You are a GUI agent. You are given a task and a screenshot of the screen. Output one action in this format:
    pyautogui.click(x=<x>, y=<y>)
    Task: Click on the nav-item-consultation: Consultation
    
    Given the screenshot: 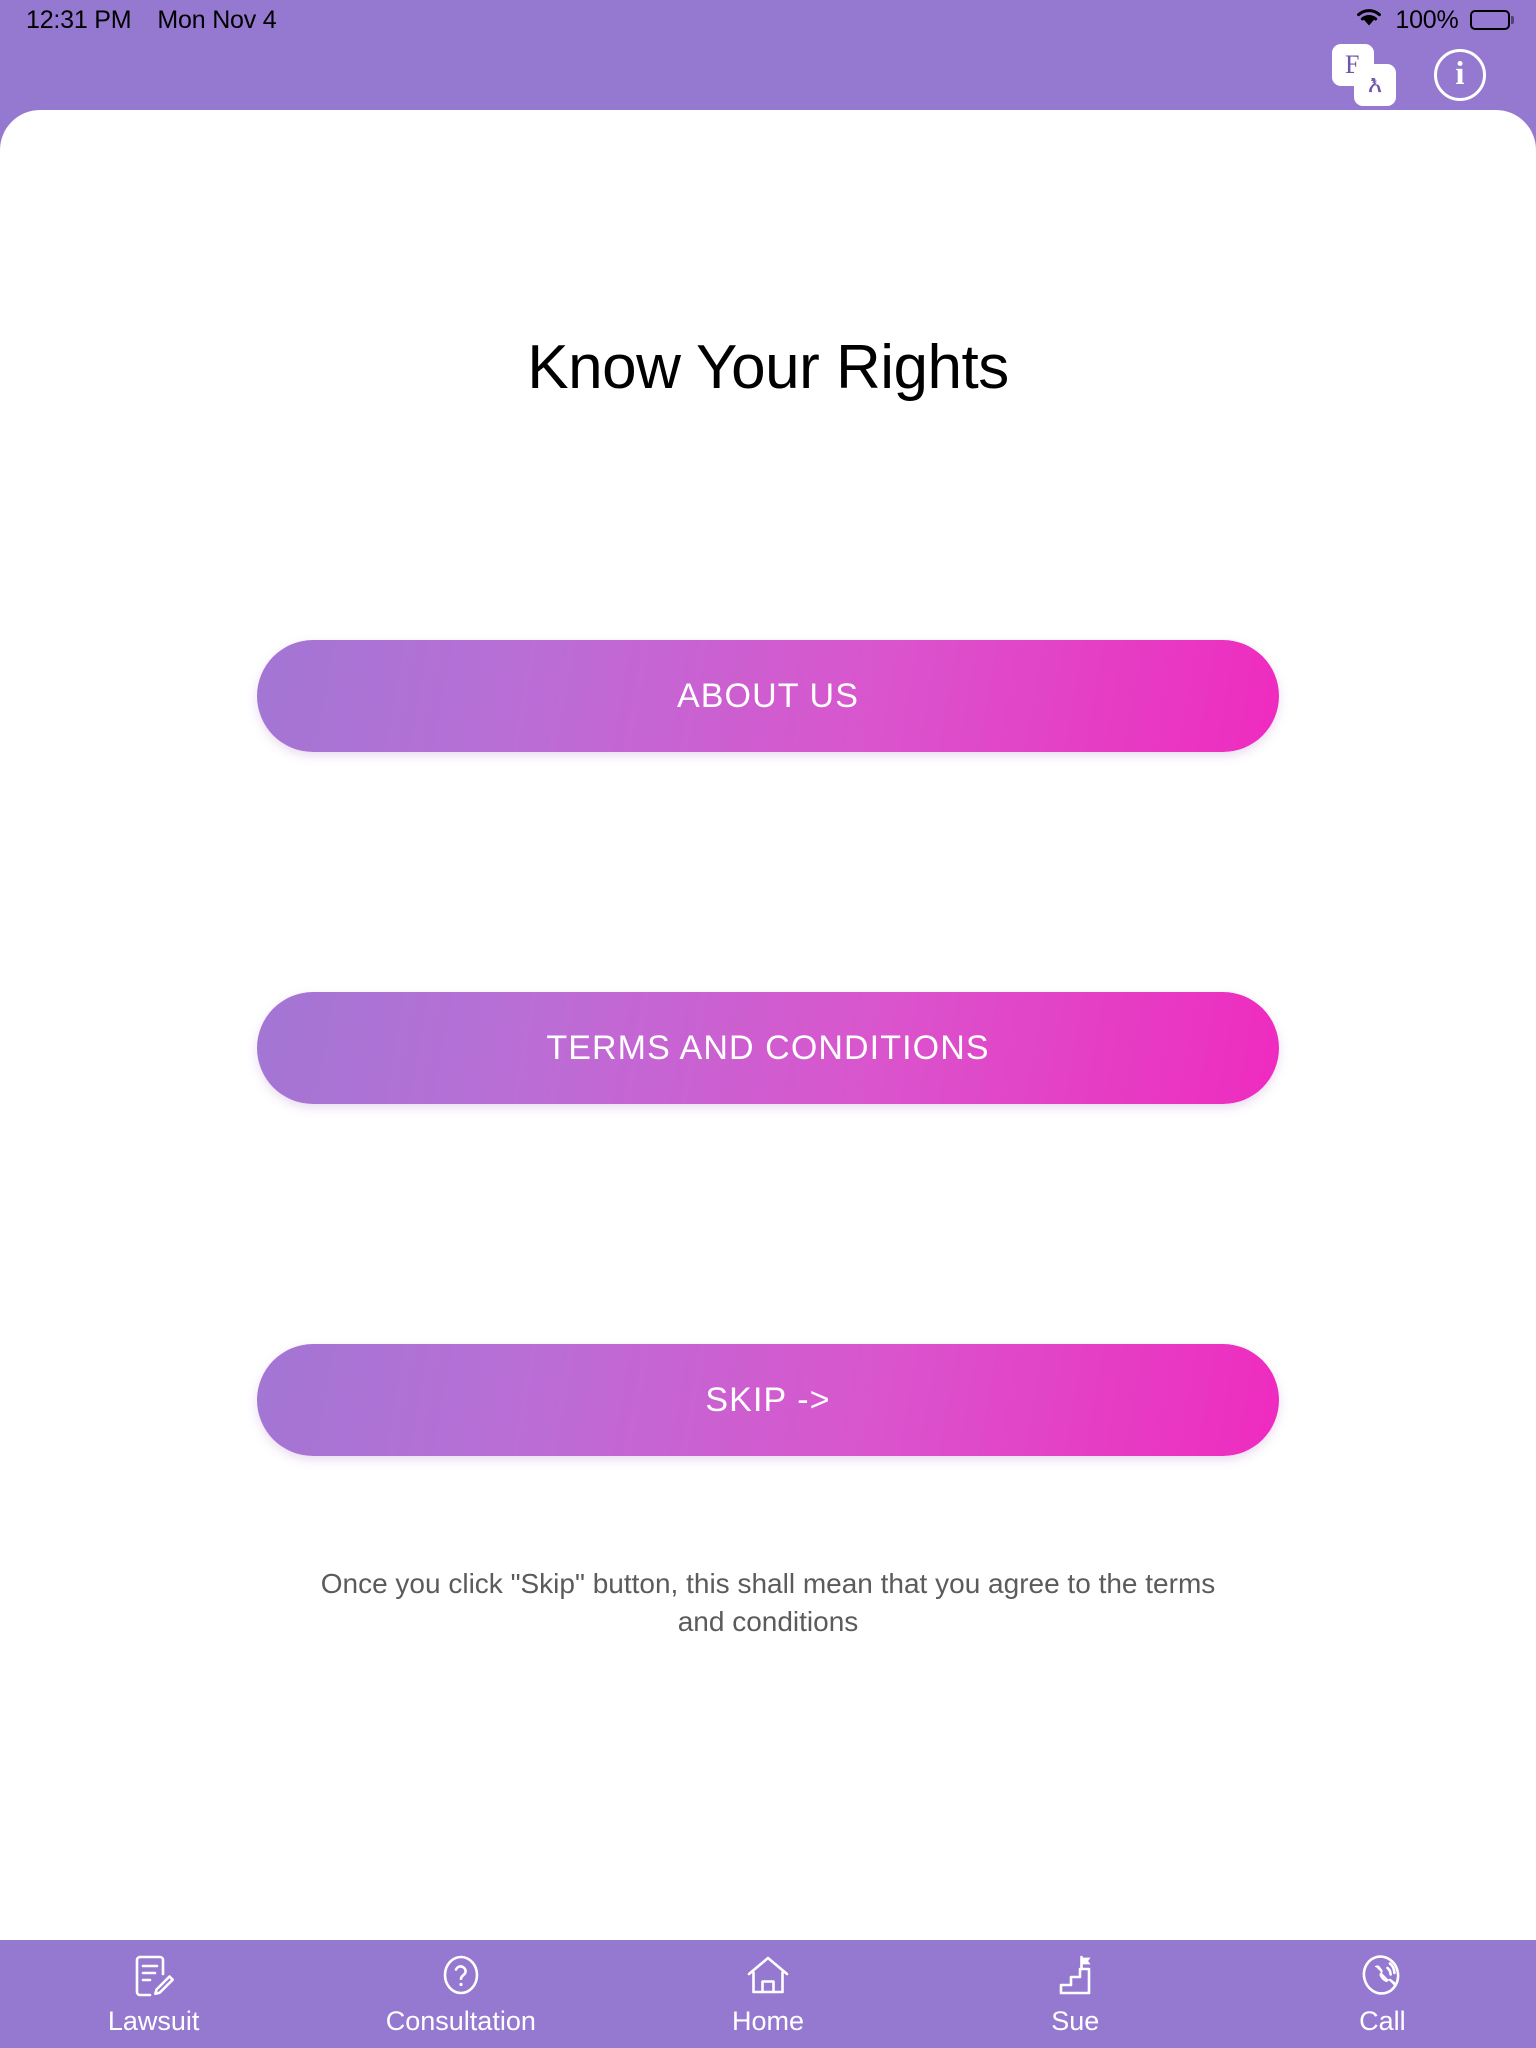 What is the action you would take?
    pyautogui.click(x=460, y=1994)
    